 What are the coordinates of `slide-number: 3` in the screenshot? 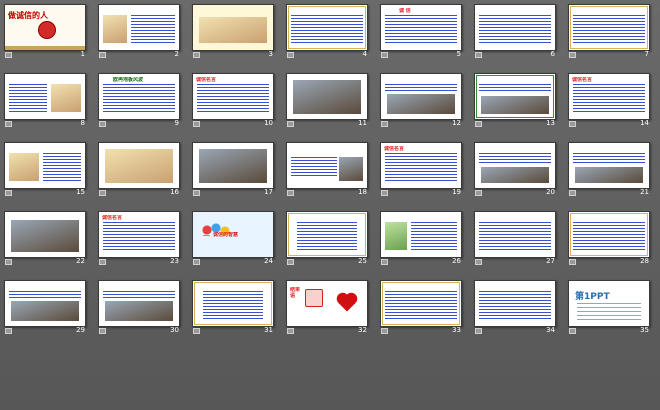 It's located at (270, 54).